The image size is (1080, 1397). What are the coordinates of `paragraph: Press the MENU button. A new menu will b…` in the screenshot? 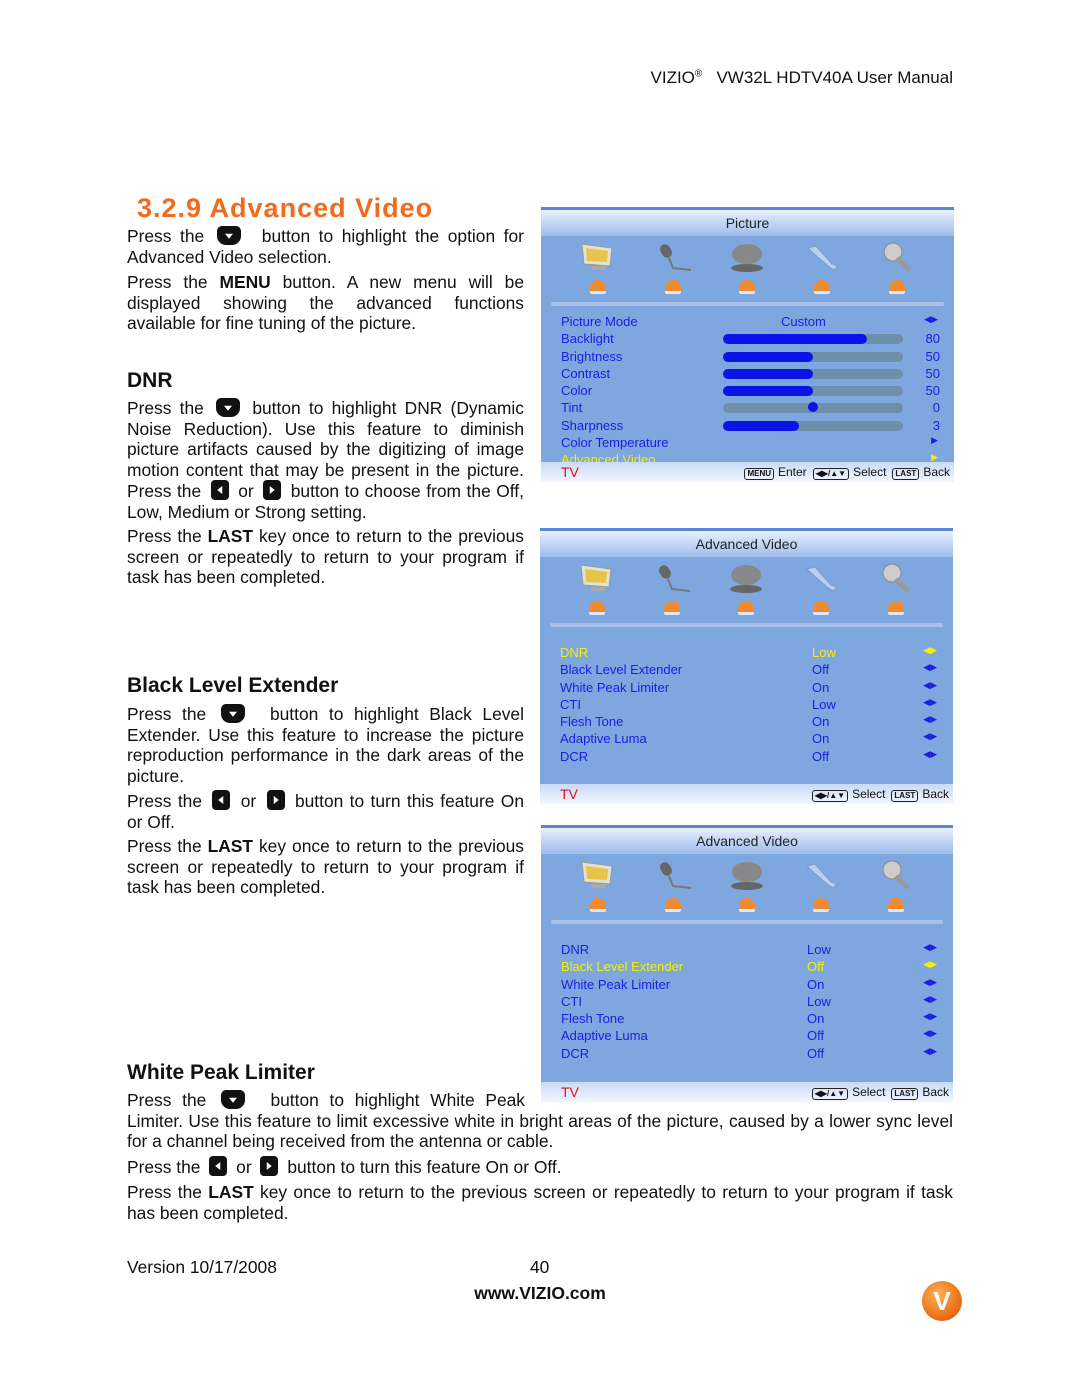 It's located at (325, 302).